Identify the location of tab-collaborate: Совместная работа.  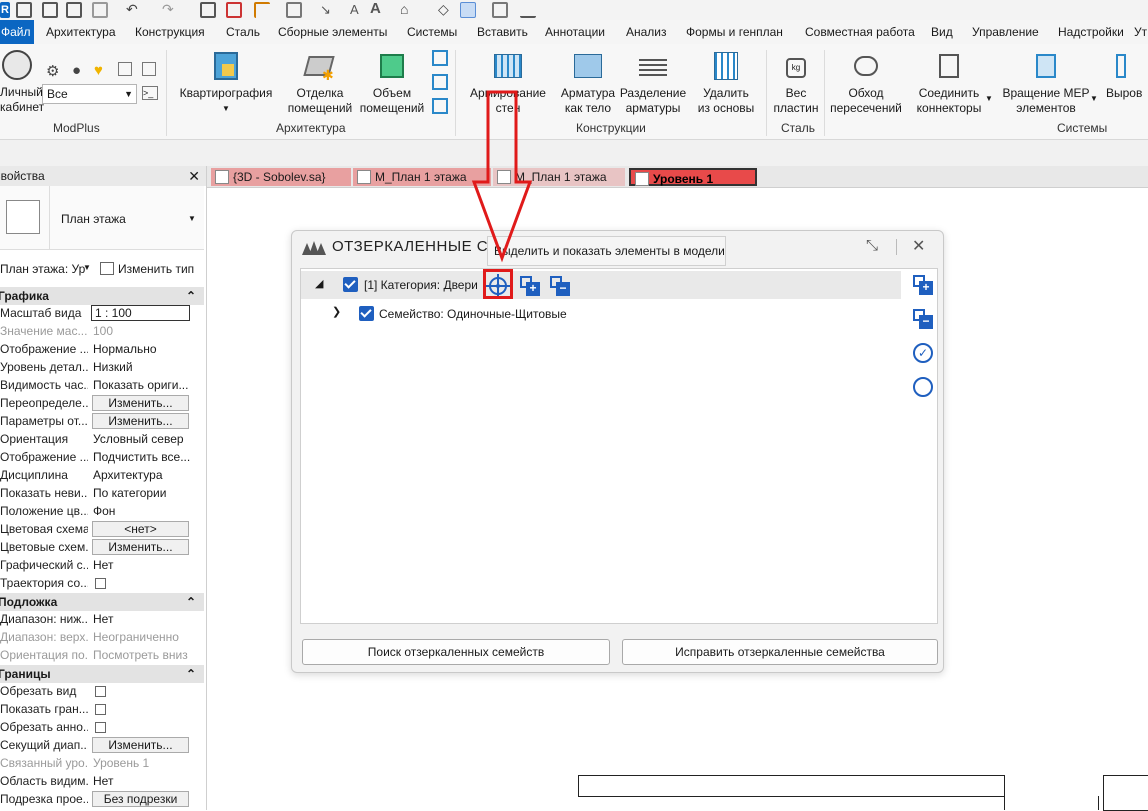
(860, 32).